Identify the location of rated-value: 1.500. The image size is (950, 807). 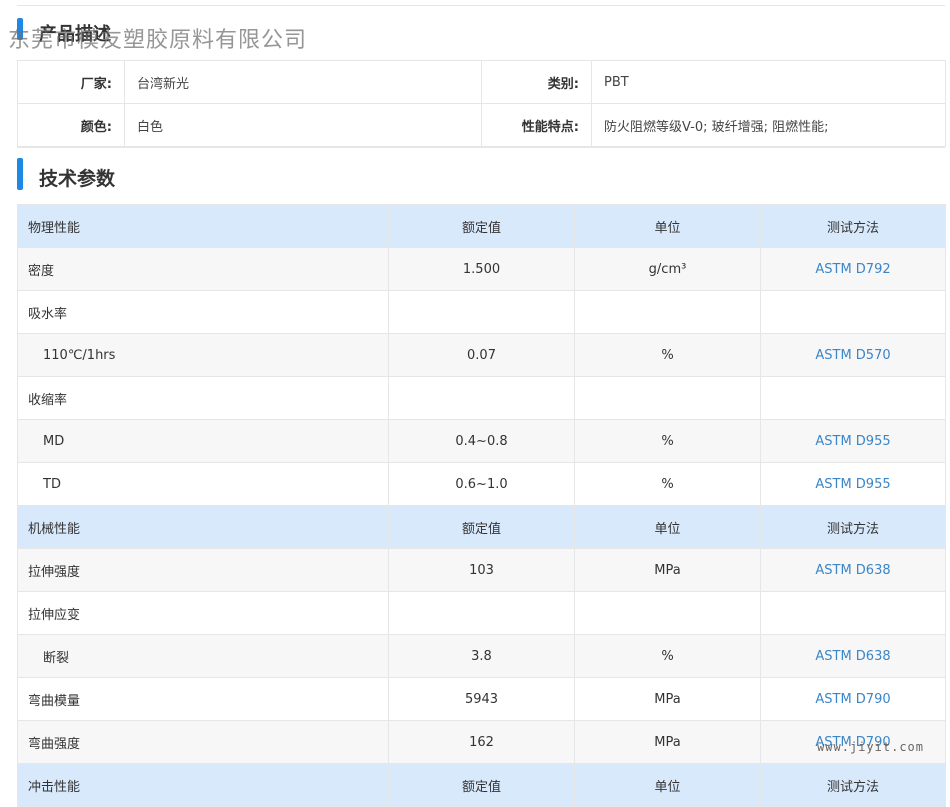
(481, 269).